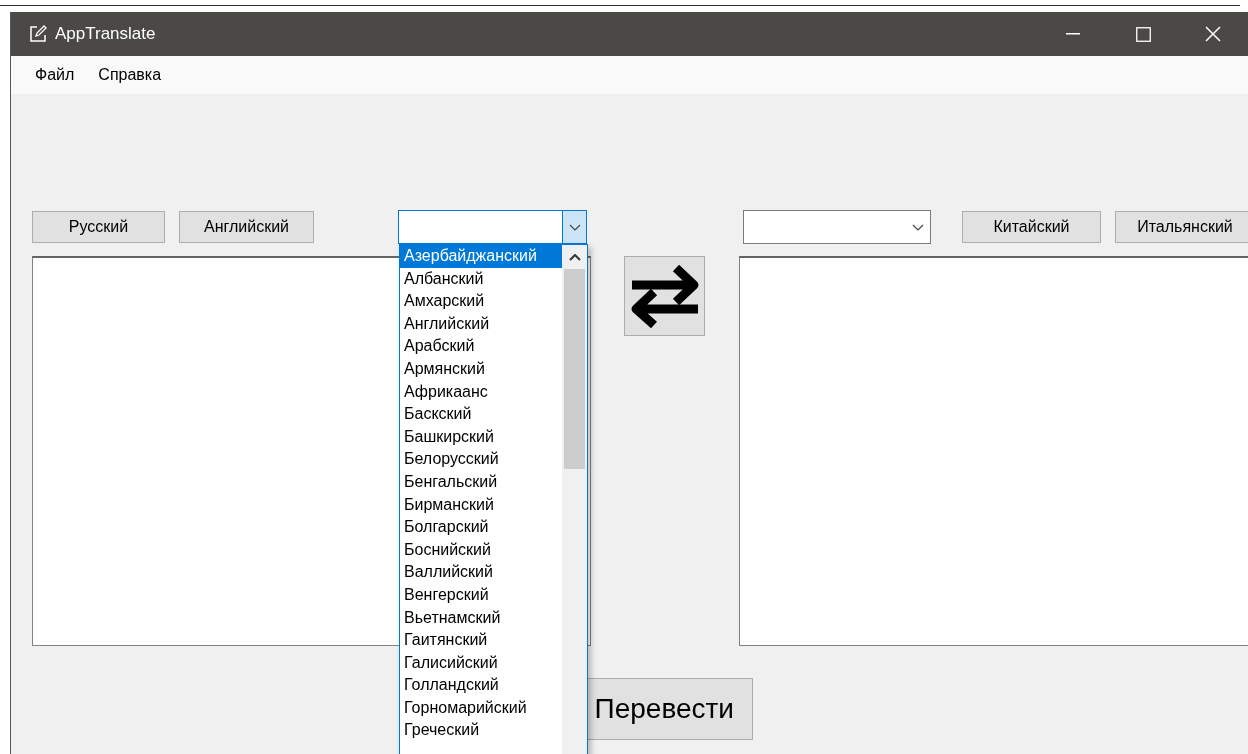 This screenshot has width=1248, height=754. I want to click on menu-item: Справка, so click(130, 75).